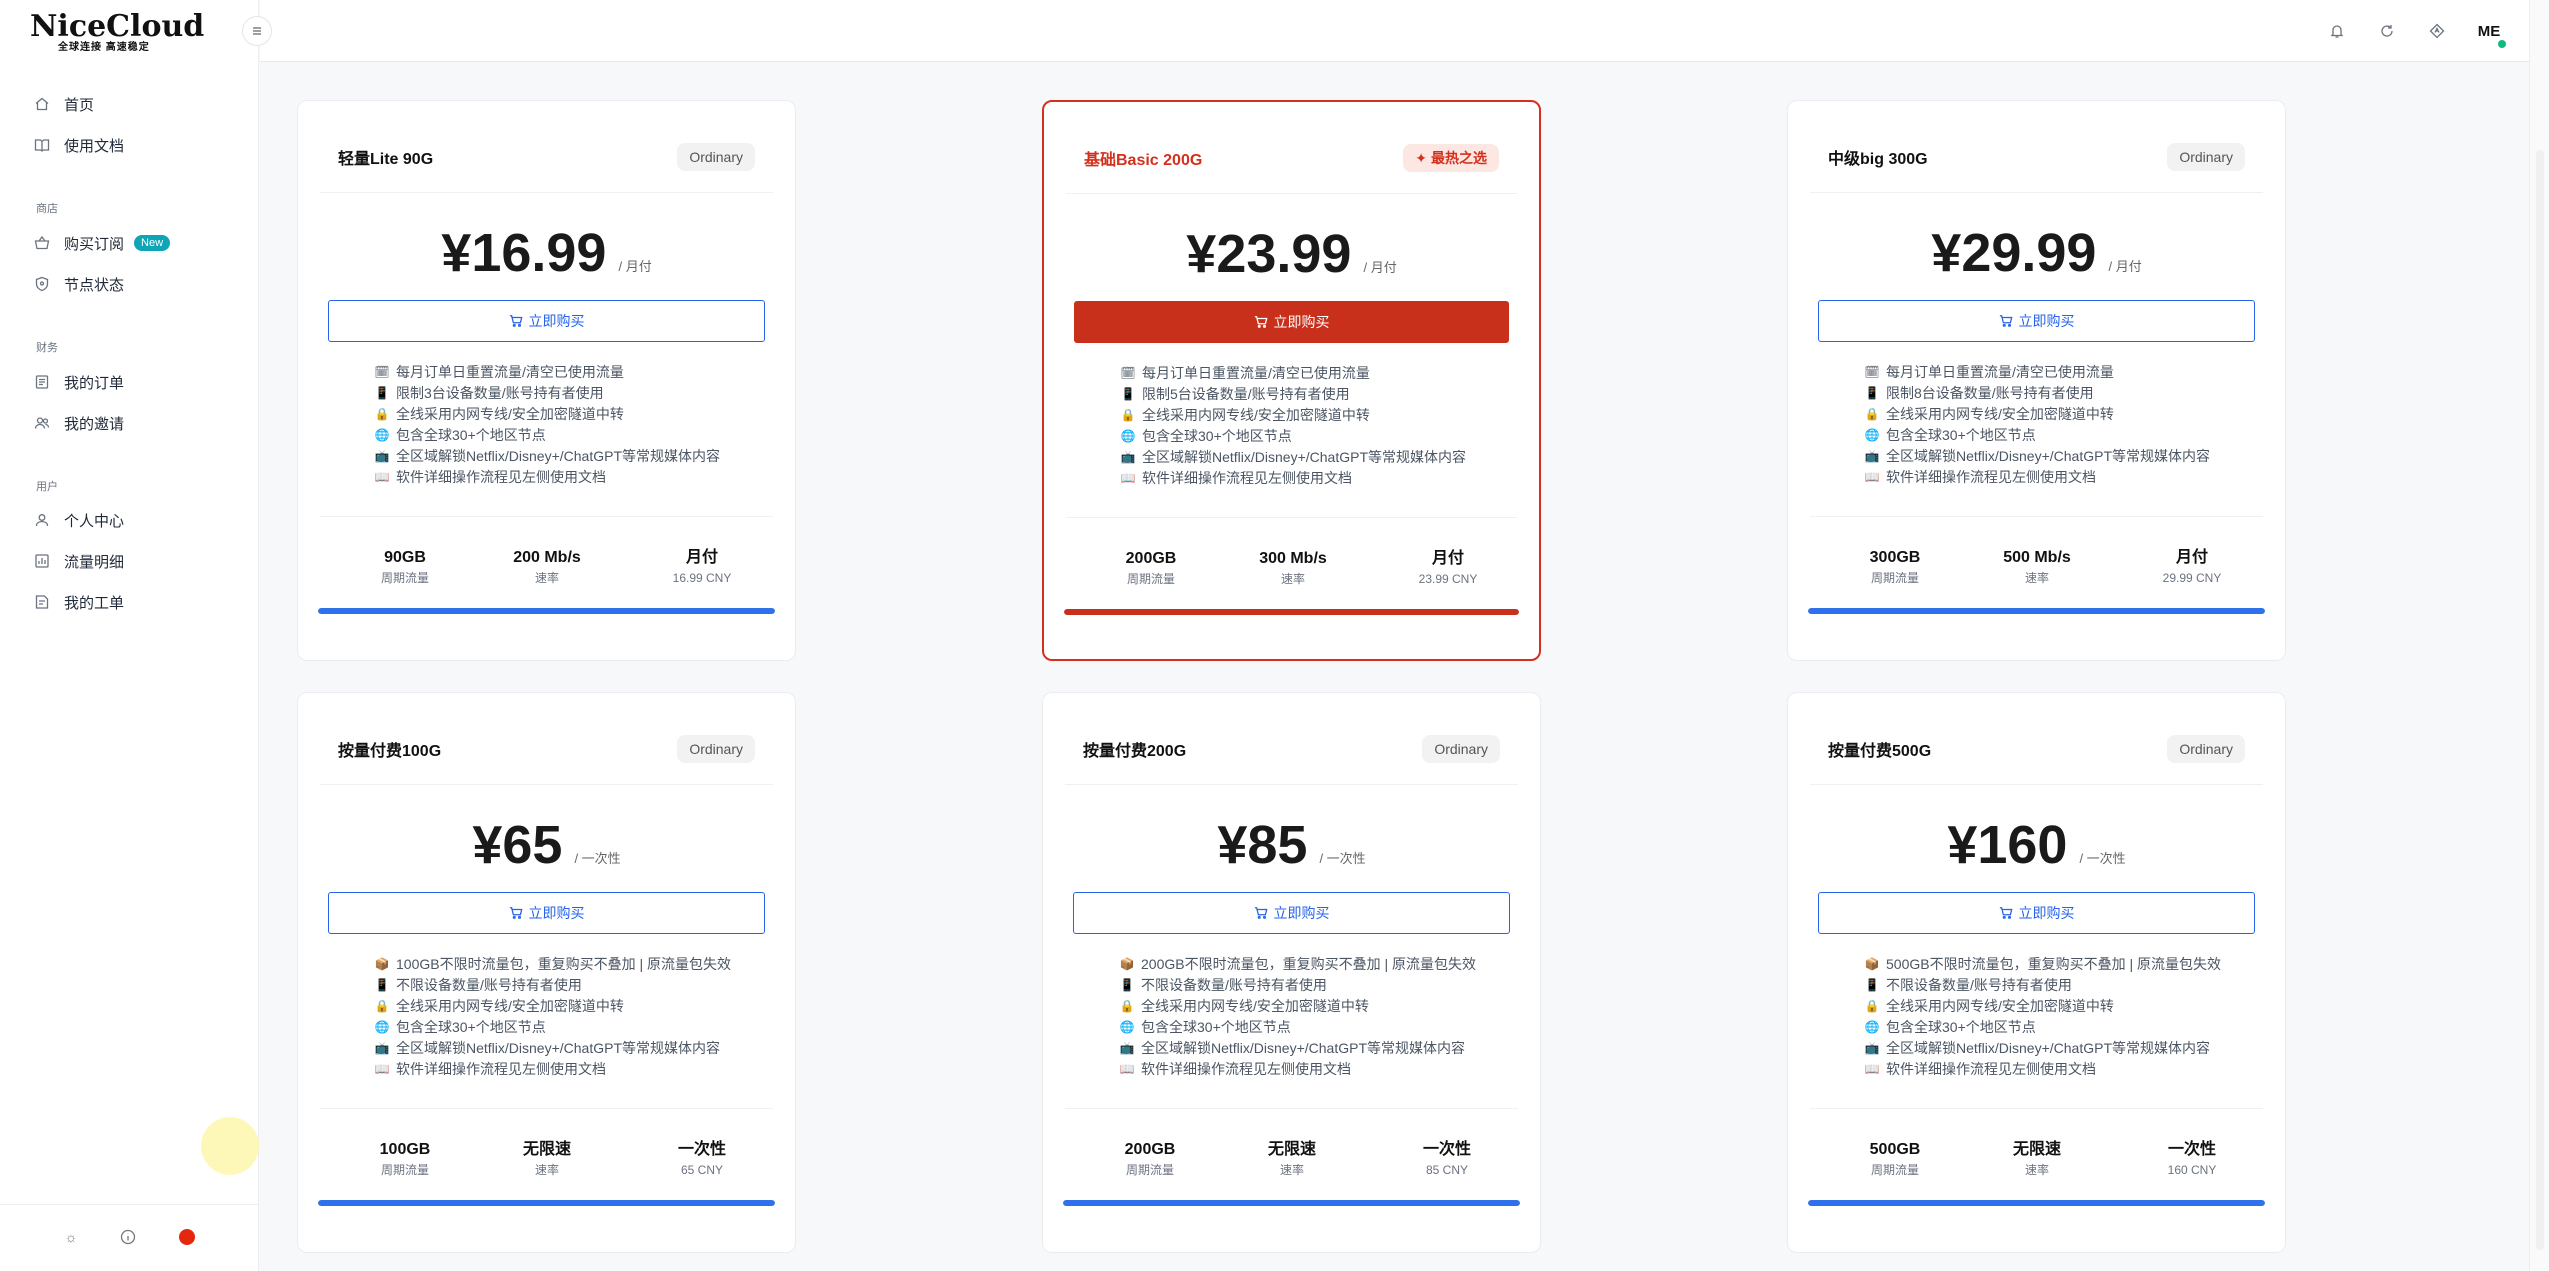  Describe the element at coordinates (1293, 568) in the screenshot. I see `plan-stat: 300 Mb/s 速率` at that location.